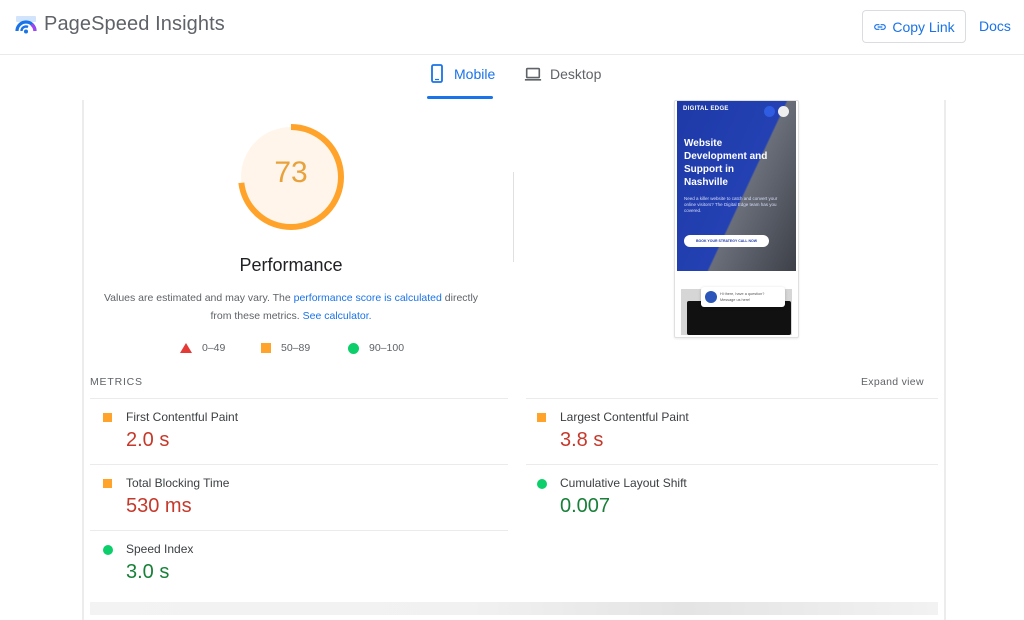 This screenshot has height=620, width=1024. Describe the element at coordinates (582, 440) in the screenshot. I see `metric-value: 3.8 s` at that location.